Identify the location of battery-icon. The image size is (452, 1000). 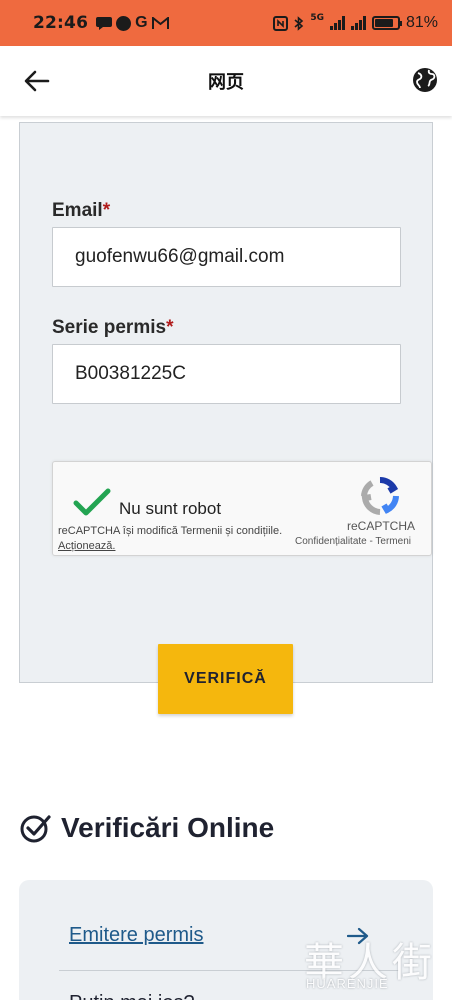
(386, 23).